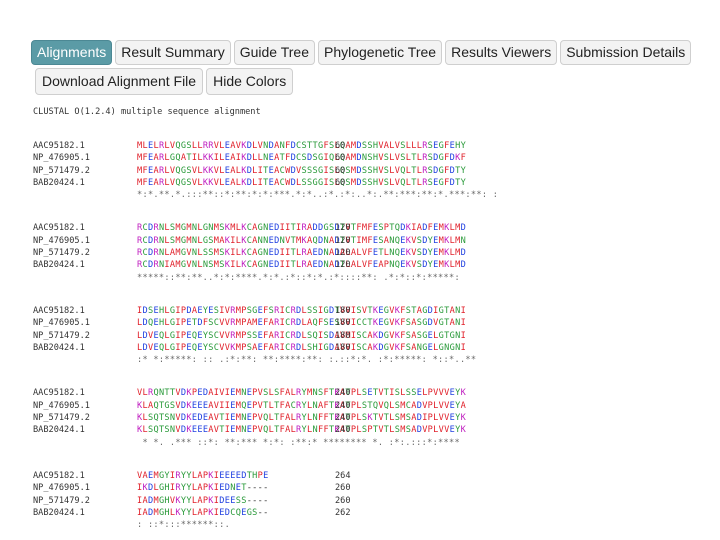 The width and height of the screenshot is (720, 540). I want to click on tab-submission-details: Submission Details, so click(626, 52).